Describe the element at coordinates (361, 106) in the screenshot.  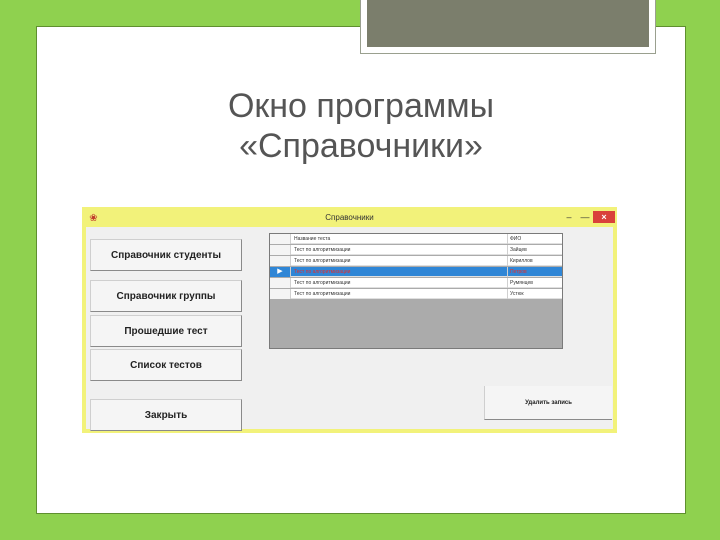
I see `slide-title-line1: Окно программы` at that location.